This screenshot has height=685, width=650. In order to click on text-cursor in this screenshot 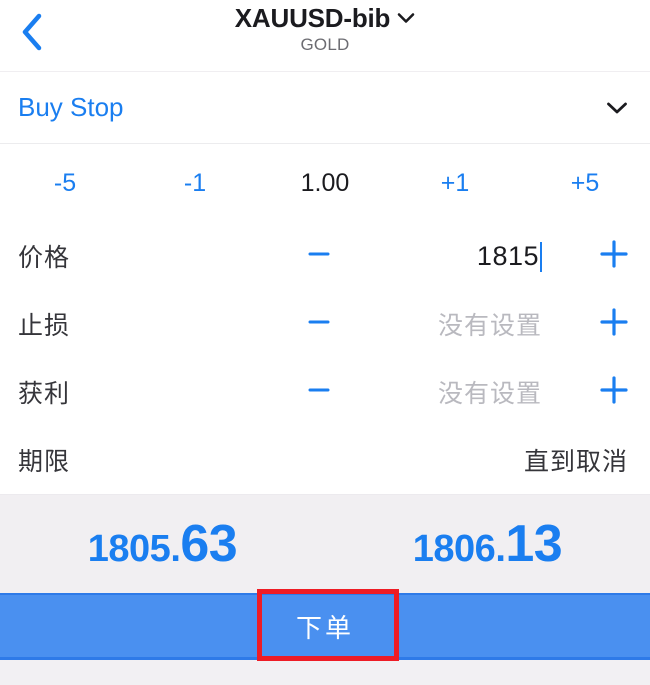, I will do `click(541, 256)`.